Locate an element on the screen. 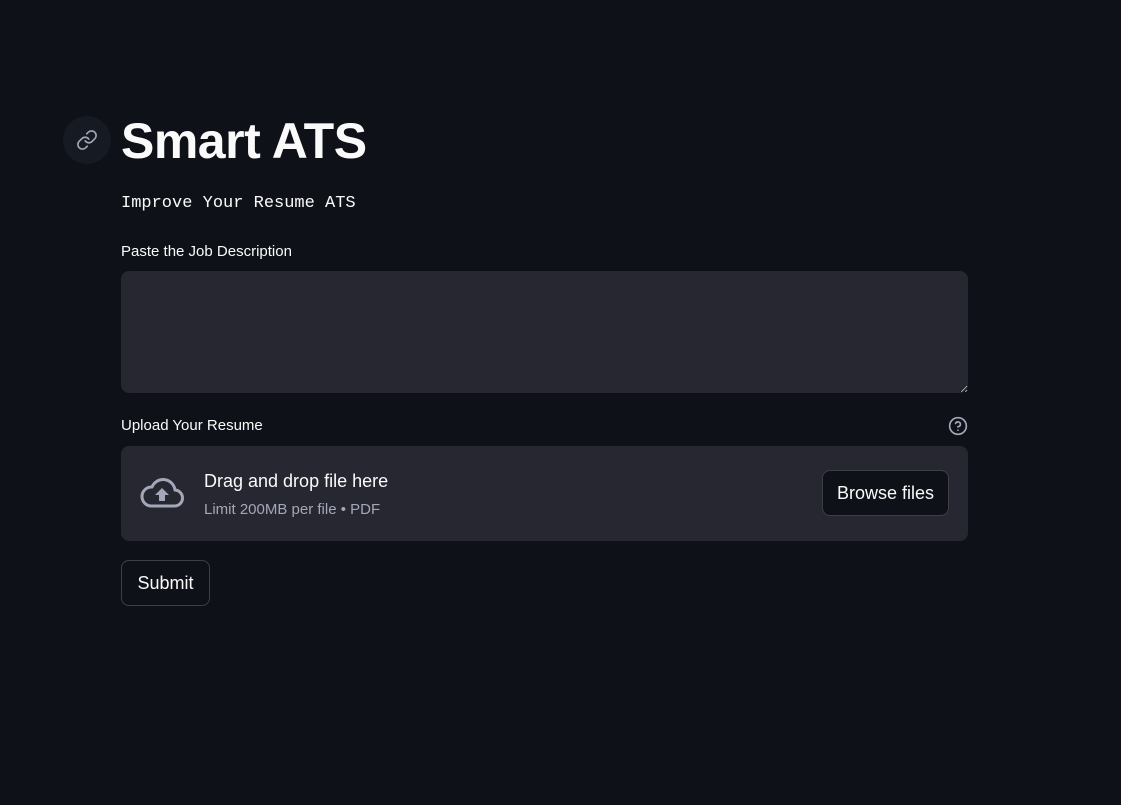 The image size is (1121, 805). upload-resume-label: Upload Your Resume is located at coordinates (192, 425).